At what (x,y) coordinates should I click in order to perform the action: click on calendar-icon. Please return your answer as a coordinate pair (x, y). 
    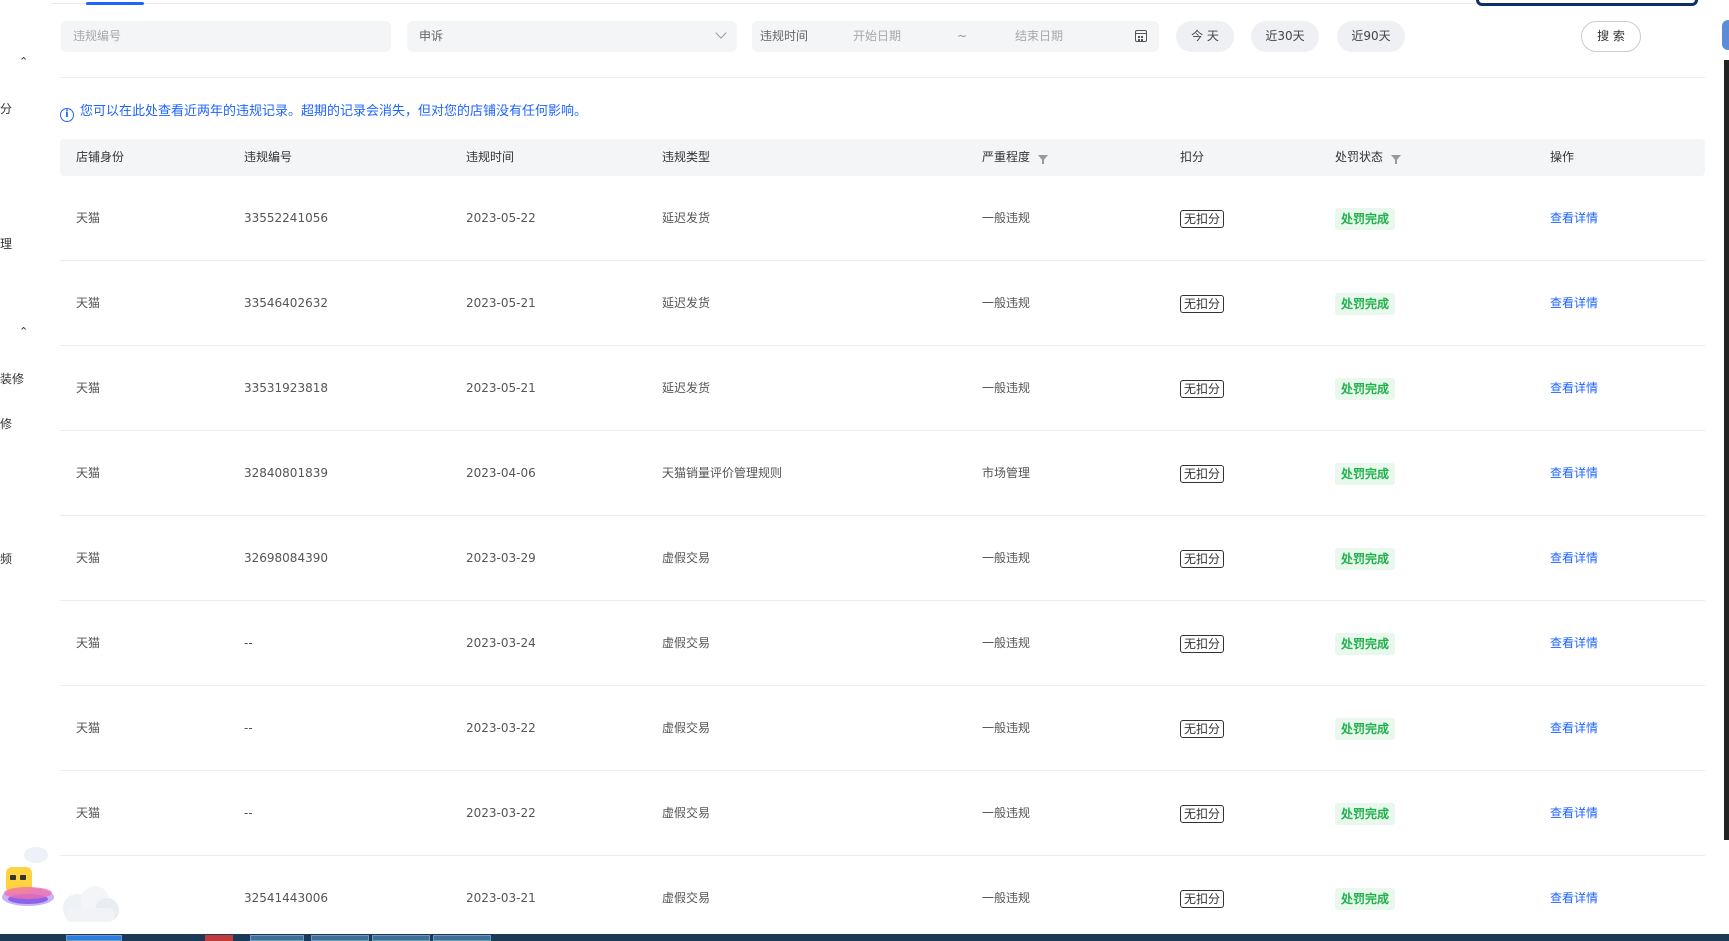
    Looking at the image, I should click on (1141, 36).